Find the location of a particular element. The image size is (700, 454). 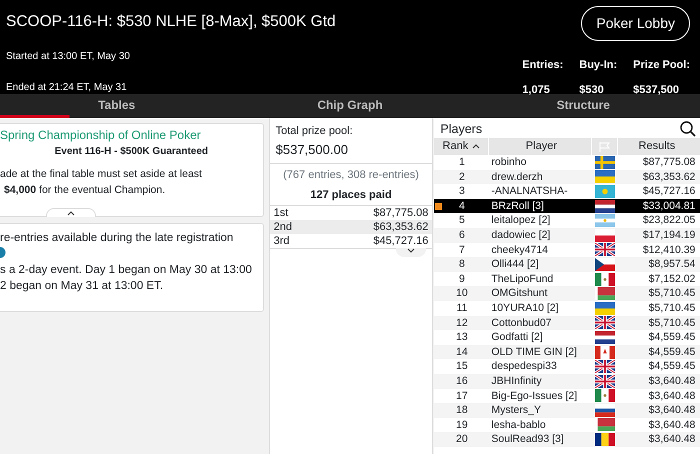

player-row: 14 OLD TIME GIN [2] $4,559.45 is located at coordinates (567, 352).